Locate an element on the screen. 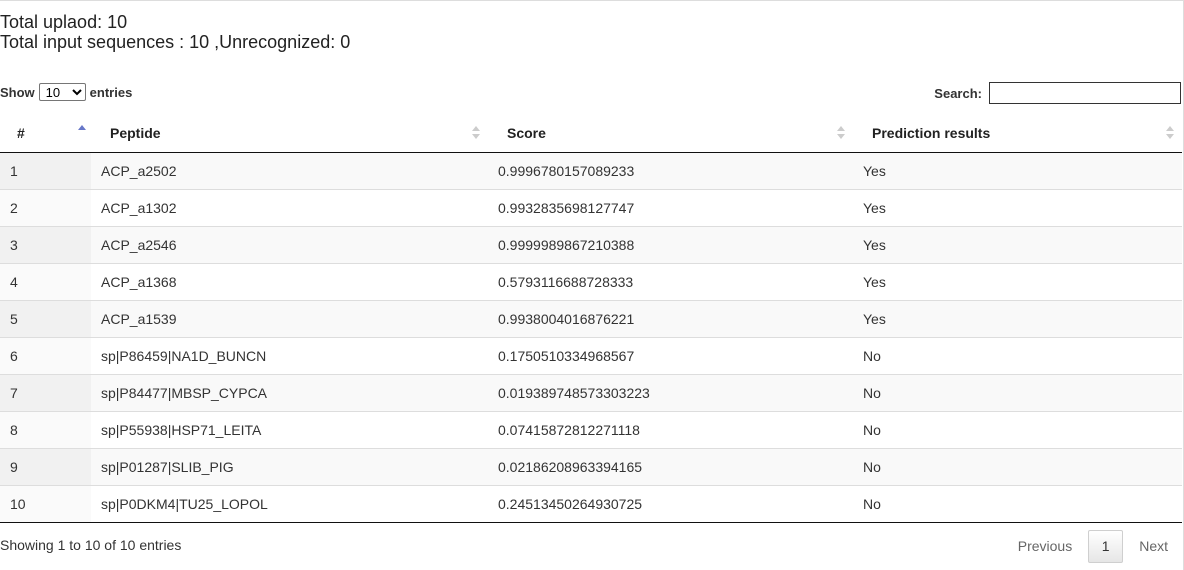 This screenshot has width=1184, height=570. cell-score: 0.5793116688728333 is located at coordinates (670, 281).